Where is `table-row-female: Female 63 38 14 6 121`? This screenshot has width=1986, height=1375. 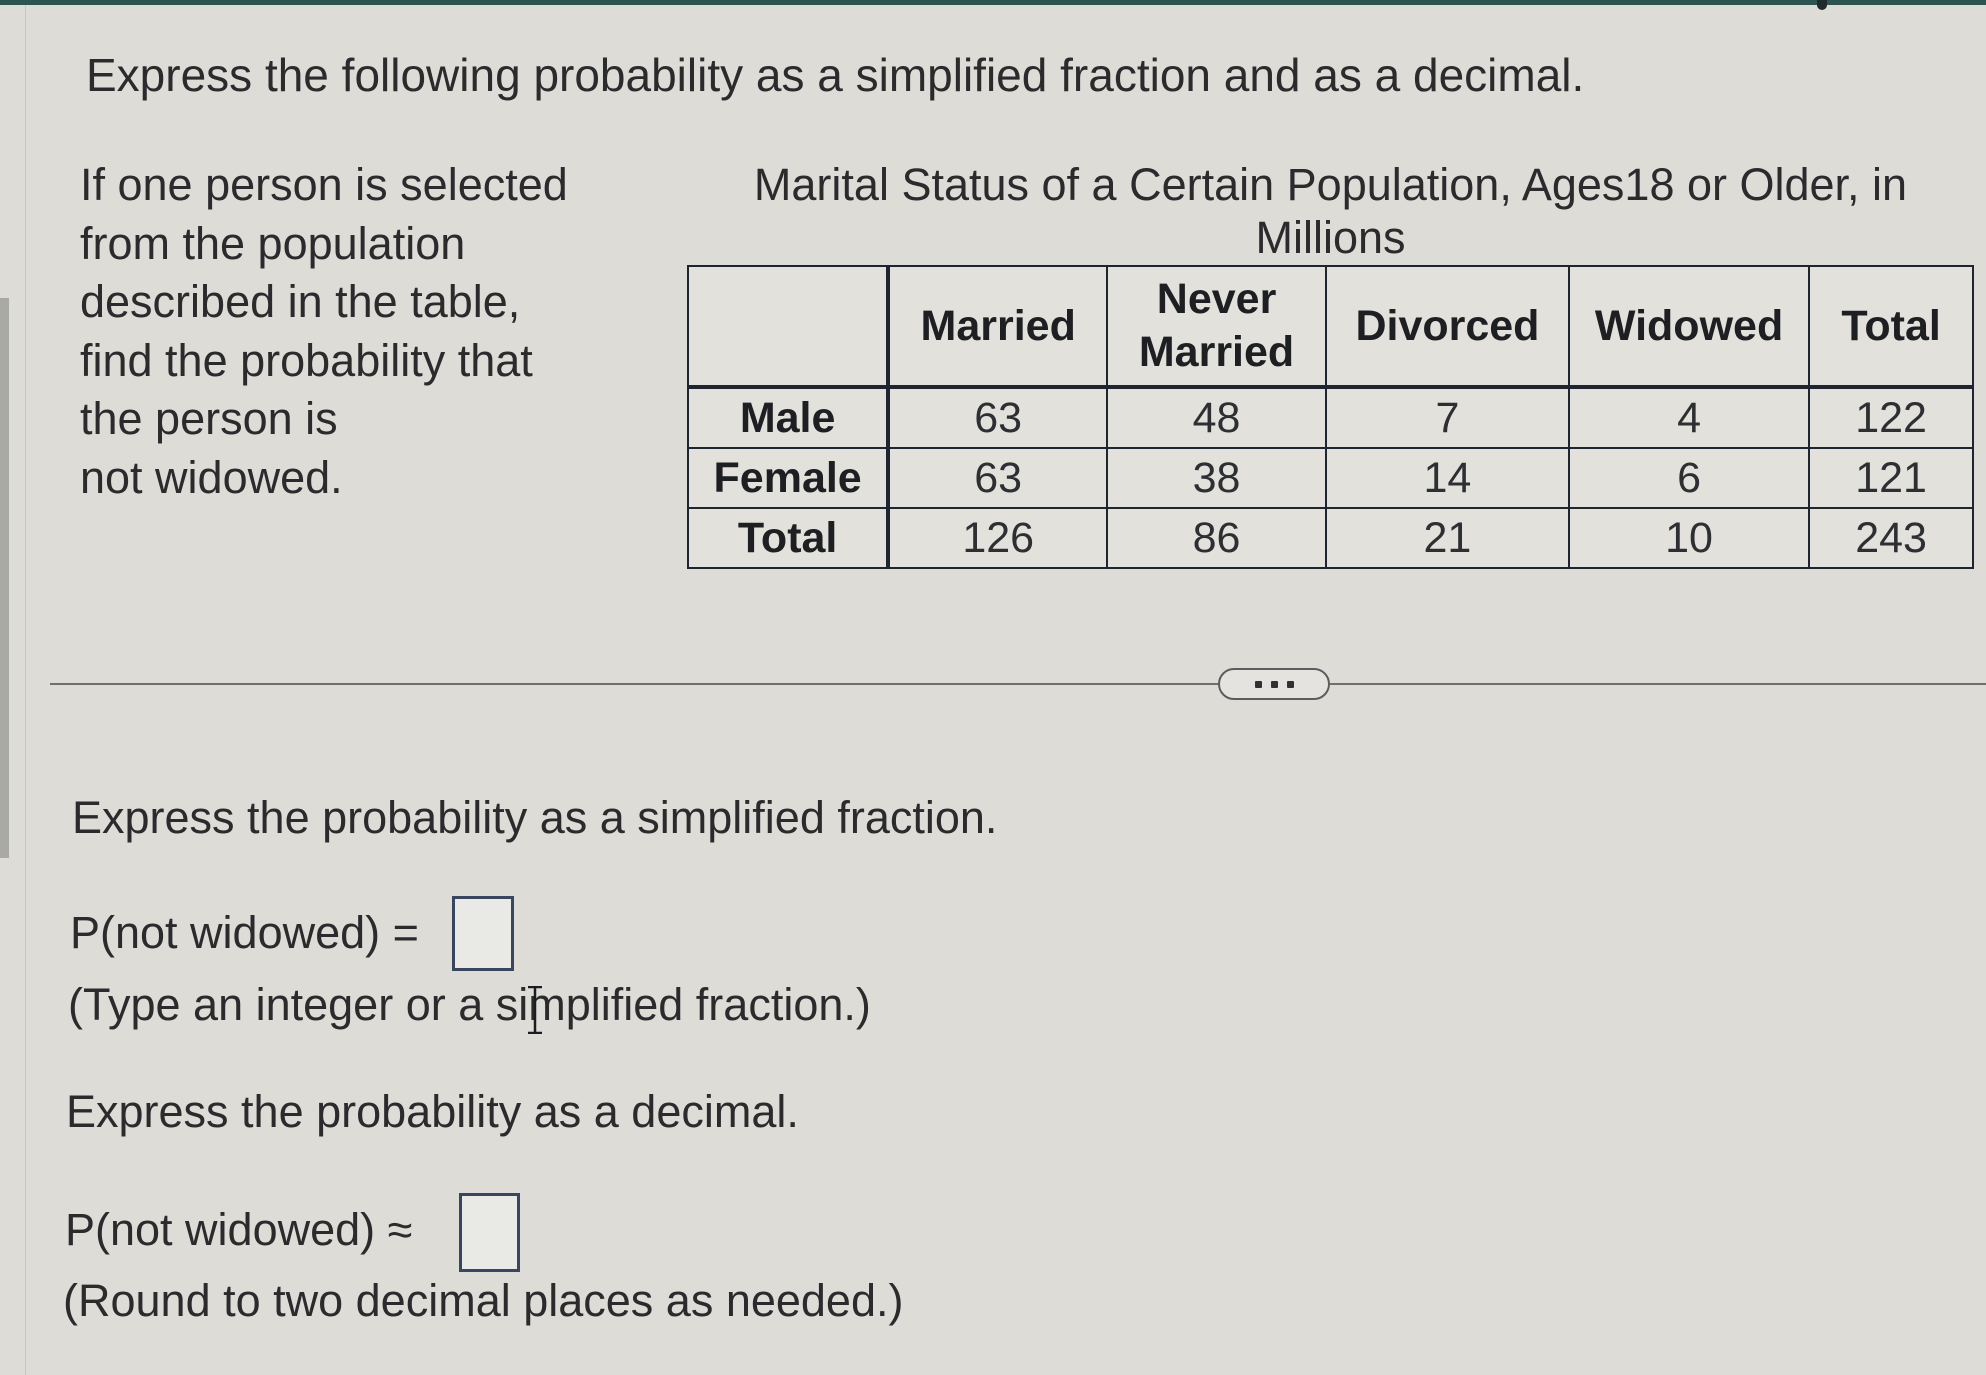
table-row-female: Female 63 38 14 6 121 is located at coordinates (1330, 478).